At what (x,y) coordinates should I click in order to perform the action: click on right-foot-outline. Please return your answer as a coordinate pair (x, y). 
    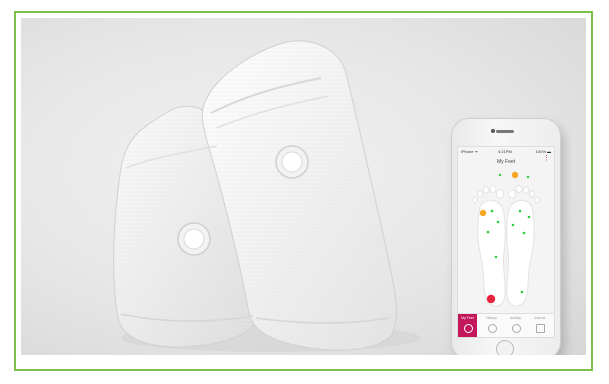
    Looking at the image, I should click on (520, 253).